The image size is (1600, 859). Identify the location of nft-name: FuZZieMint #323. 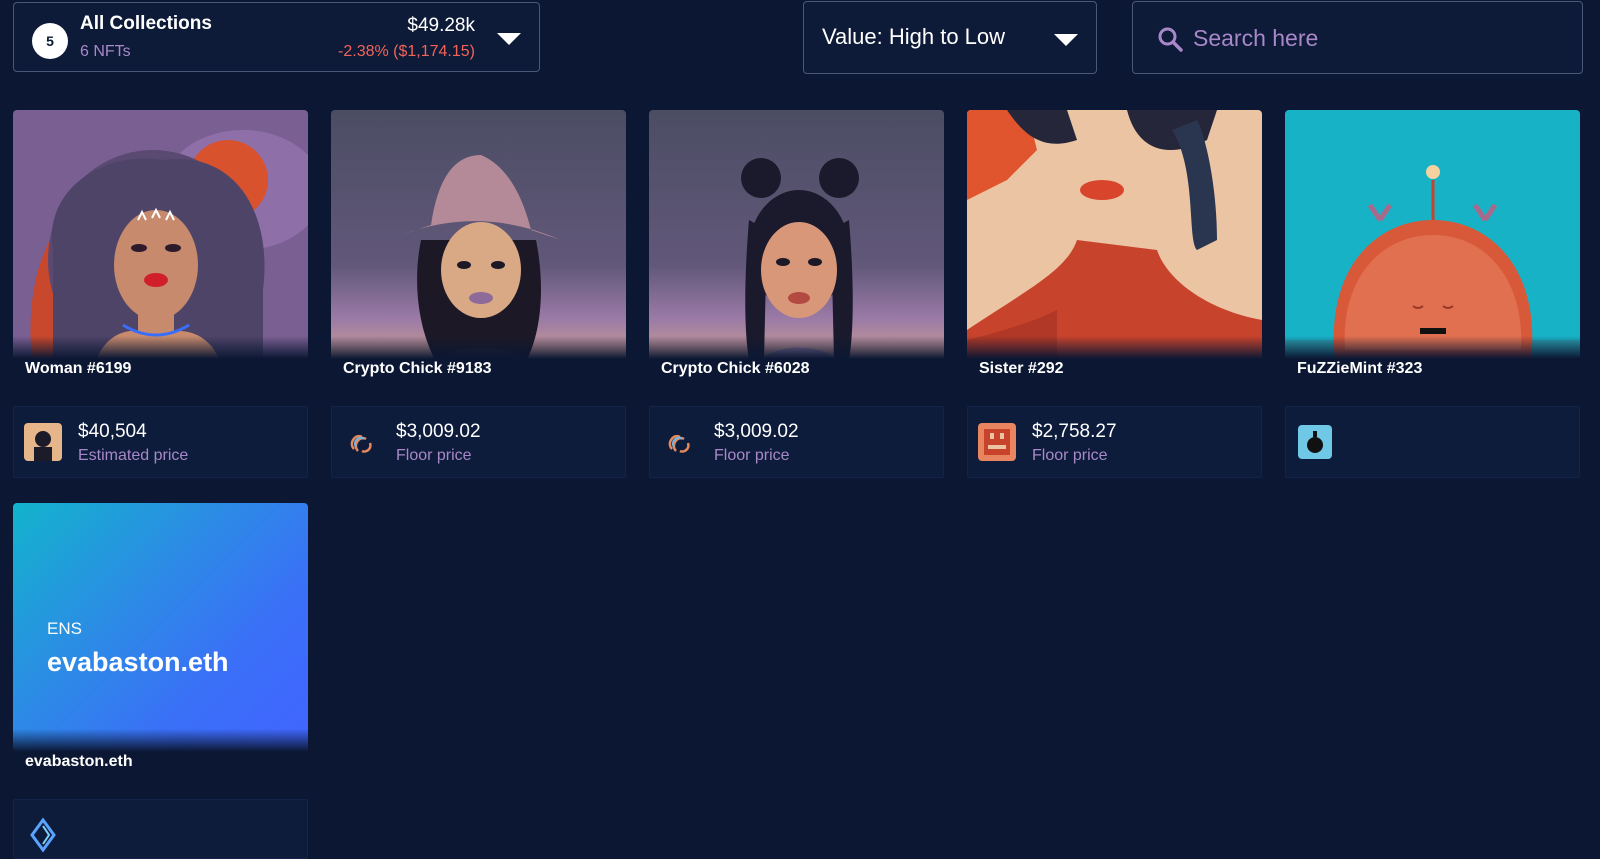
(1360, 368).